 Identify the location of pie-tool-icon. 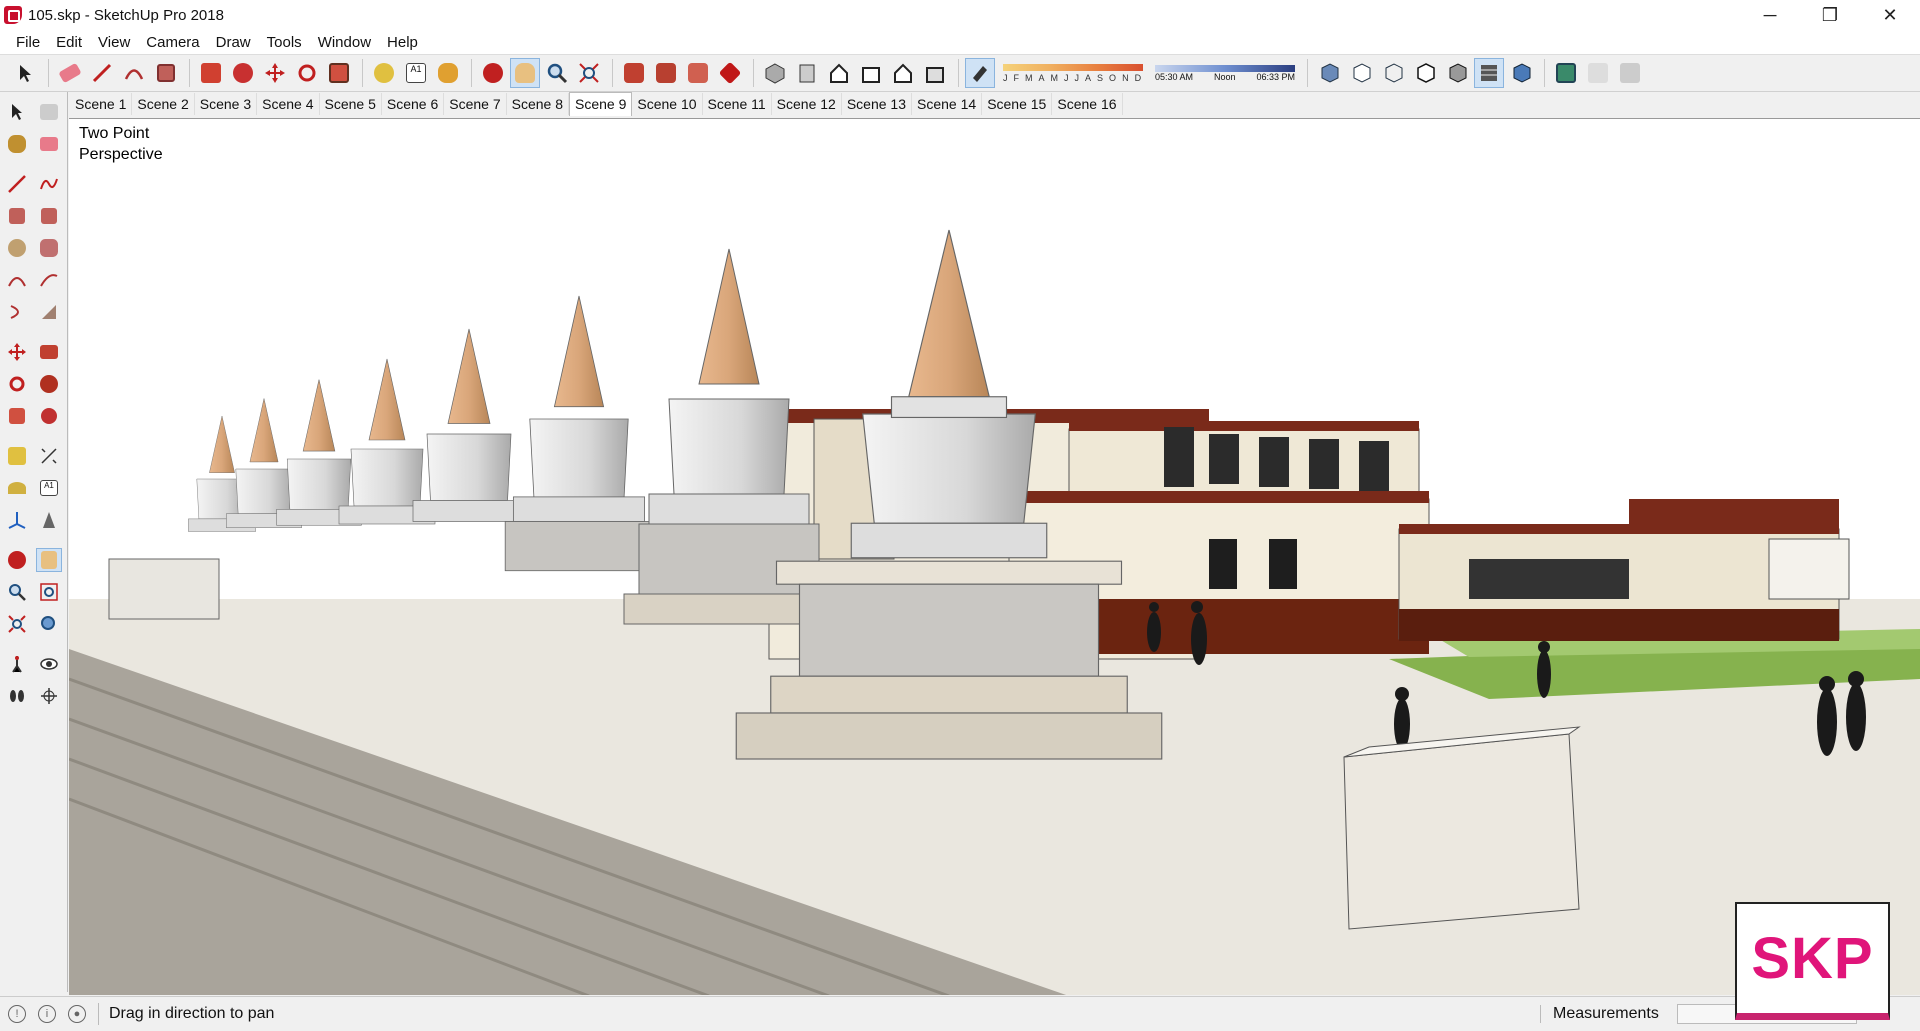
(49, 312).